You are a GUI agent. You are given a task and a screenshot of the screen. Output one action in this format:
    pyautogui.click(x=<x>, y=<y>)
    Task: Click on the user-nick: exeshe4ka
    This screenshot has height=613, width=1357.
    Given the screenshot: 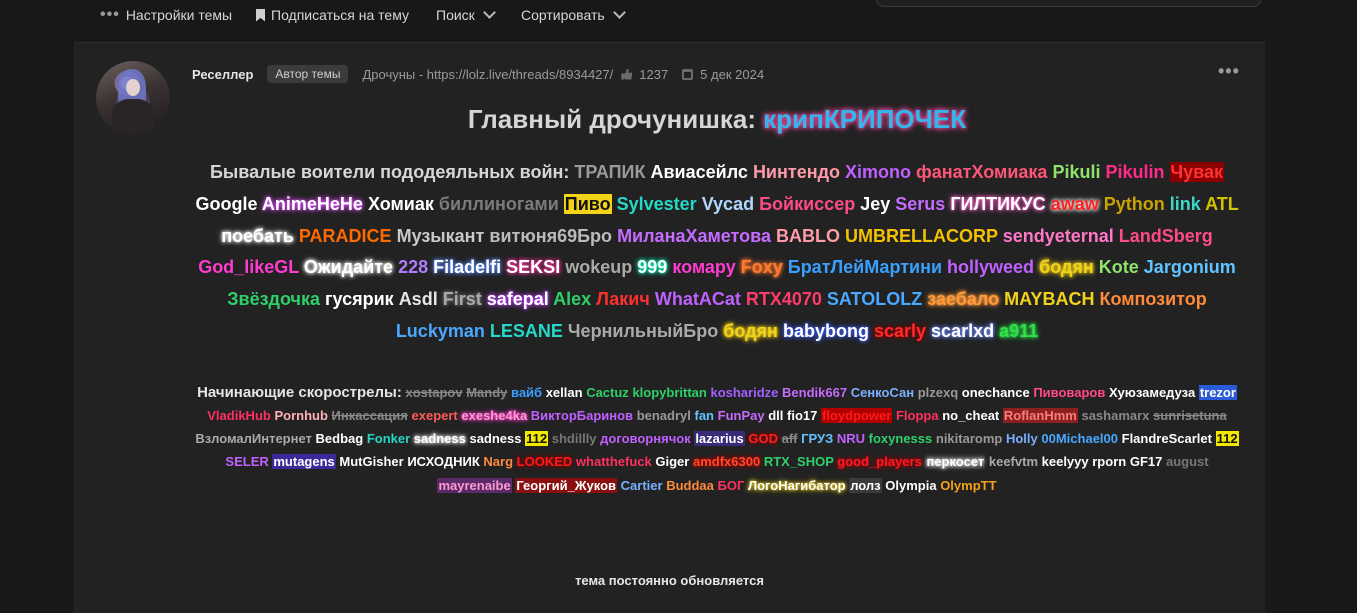 What is the action you would take?
    pyautogui.click(x=494, y=415)
    